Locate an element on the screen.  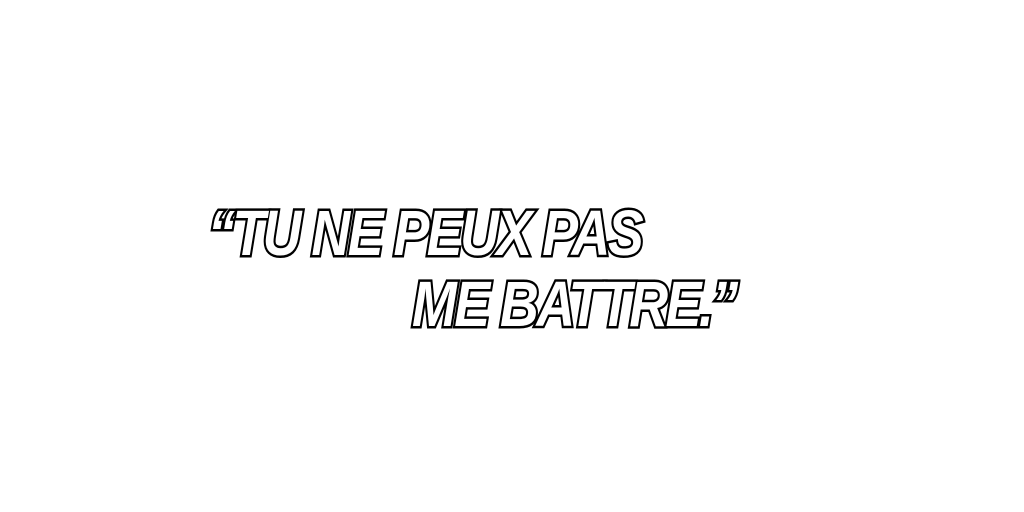
quote-line-1: “TU NE PEUX PAS is located at coordinates (426, 233).